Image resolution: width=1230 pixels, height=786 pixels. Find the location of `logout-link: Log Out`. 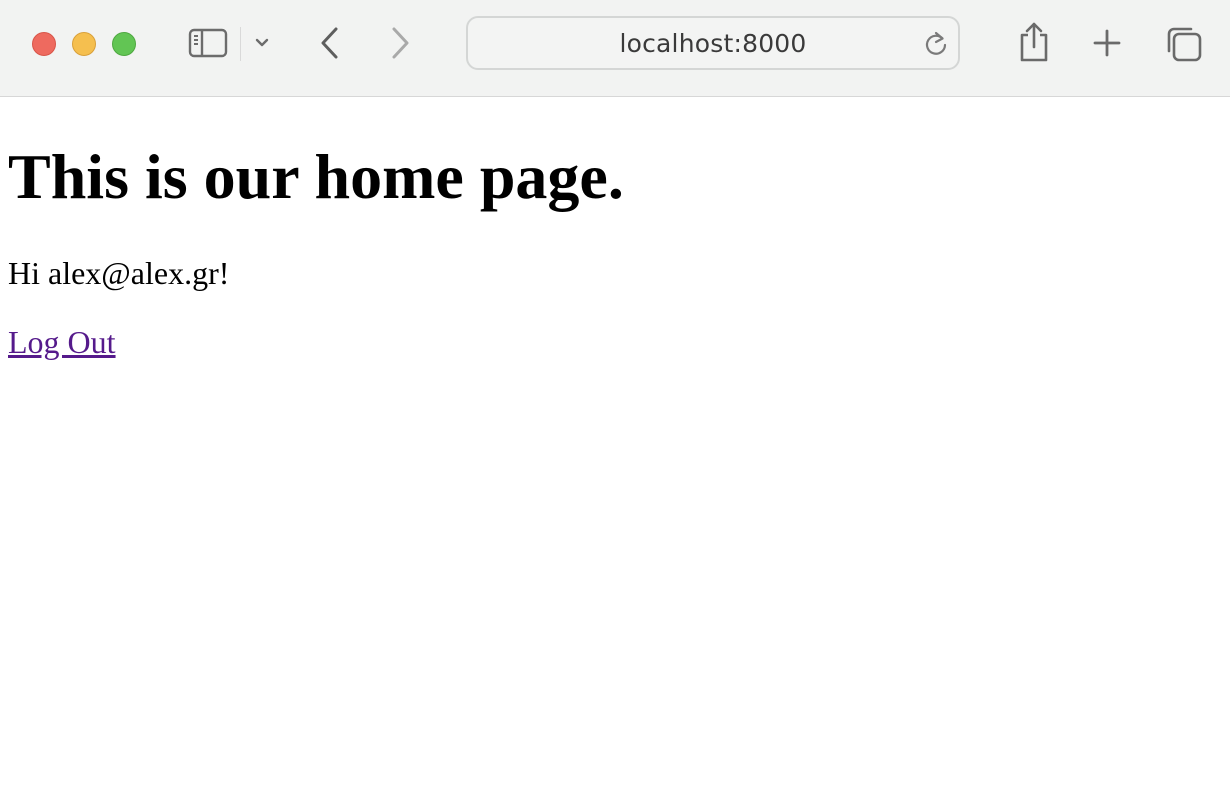

logout-link: Log Out is located at coordinates (62, 342).